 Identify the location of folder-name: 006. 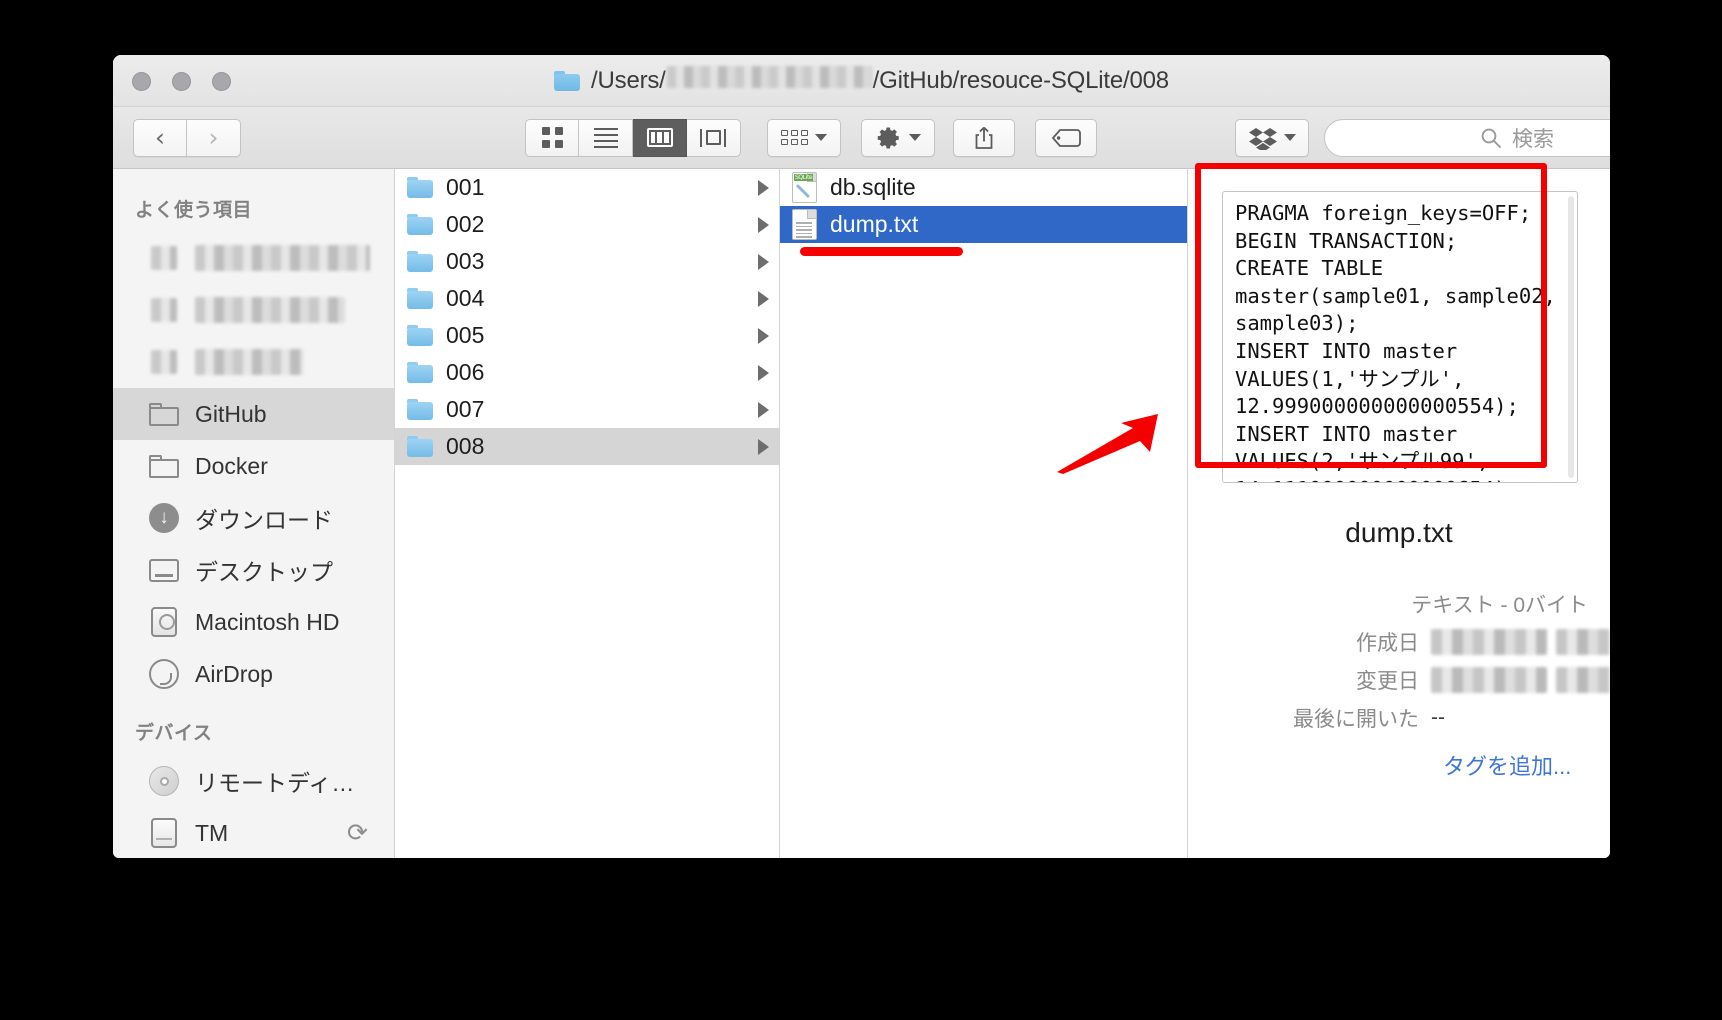
(465, 372).